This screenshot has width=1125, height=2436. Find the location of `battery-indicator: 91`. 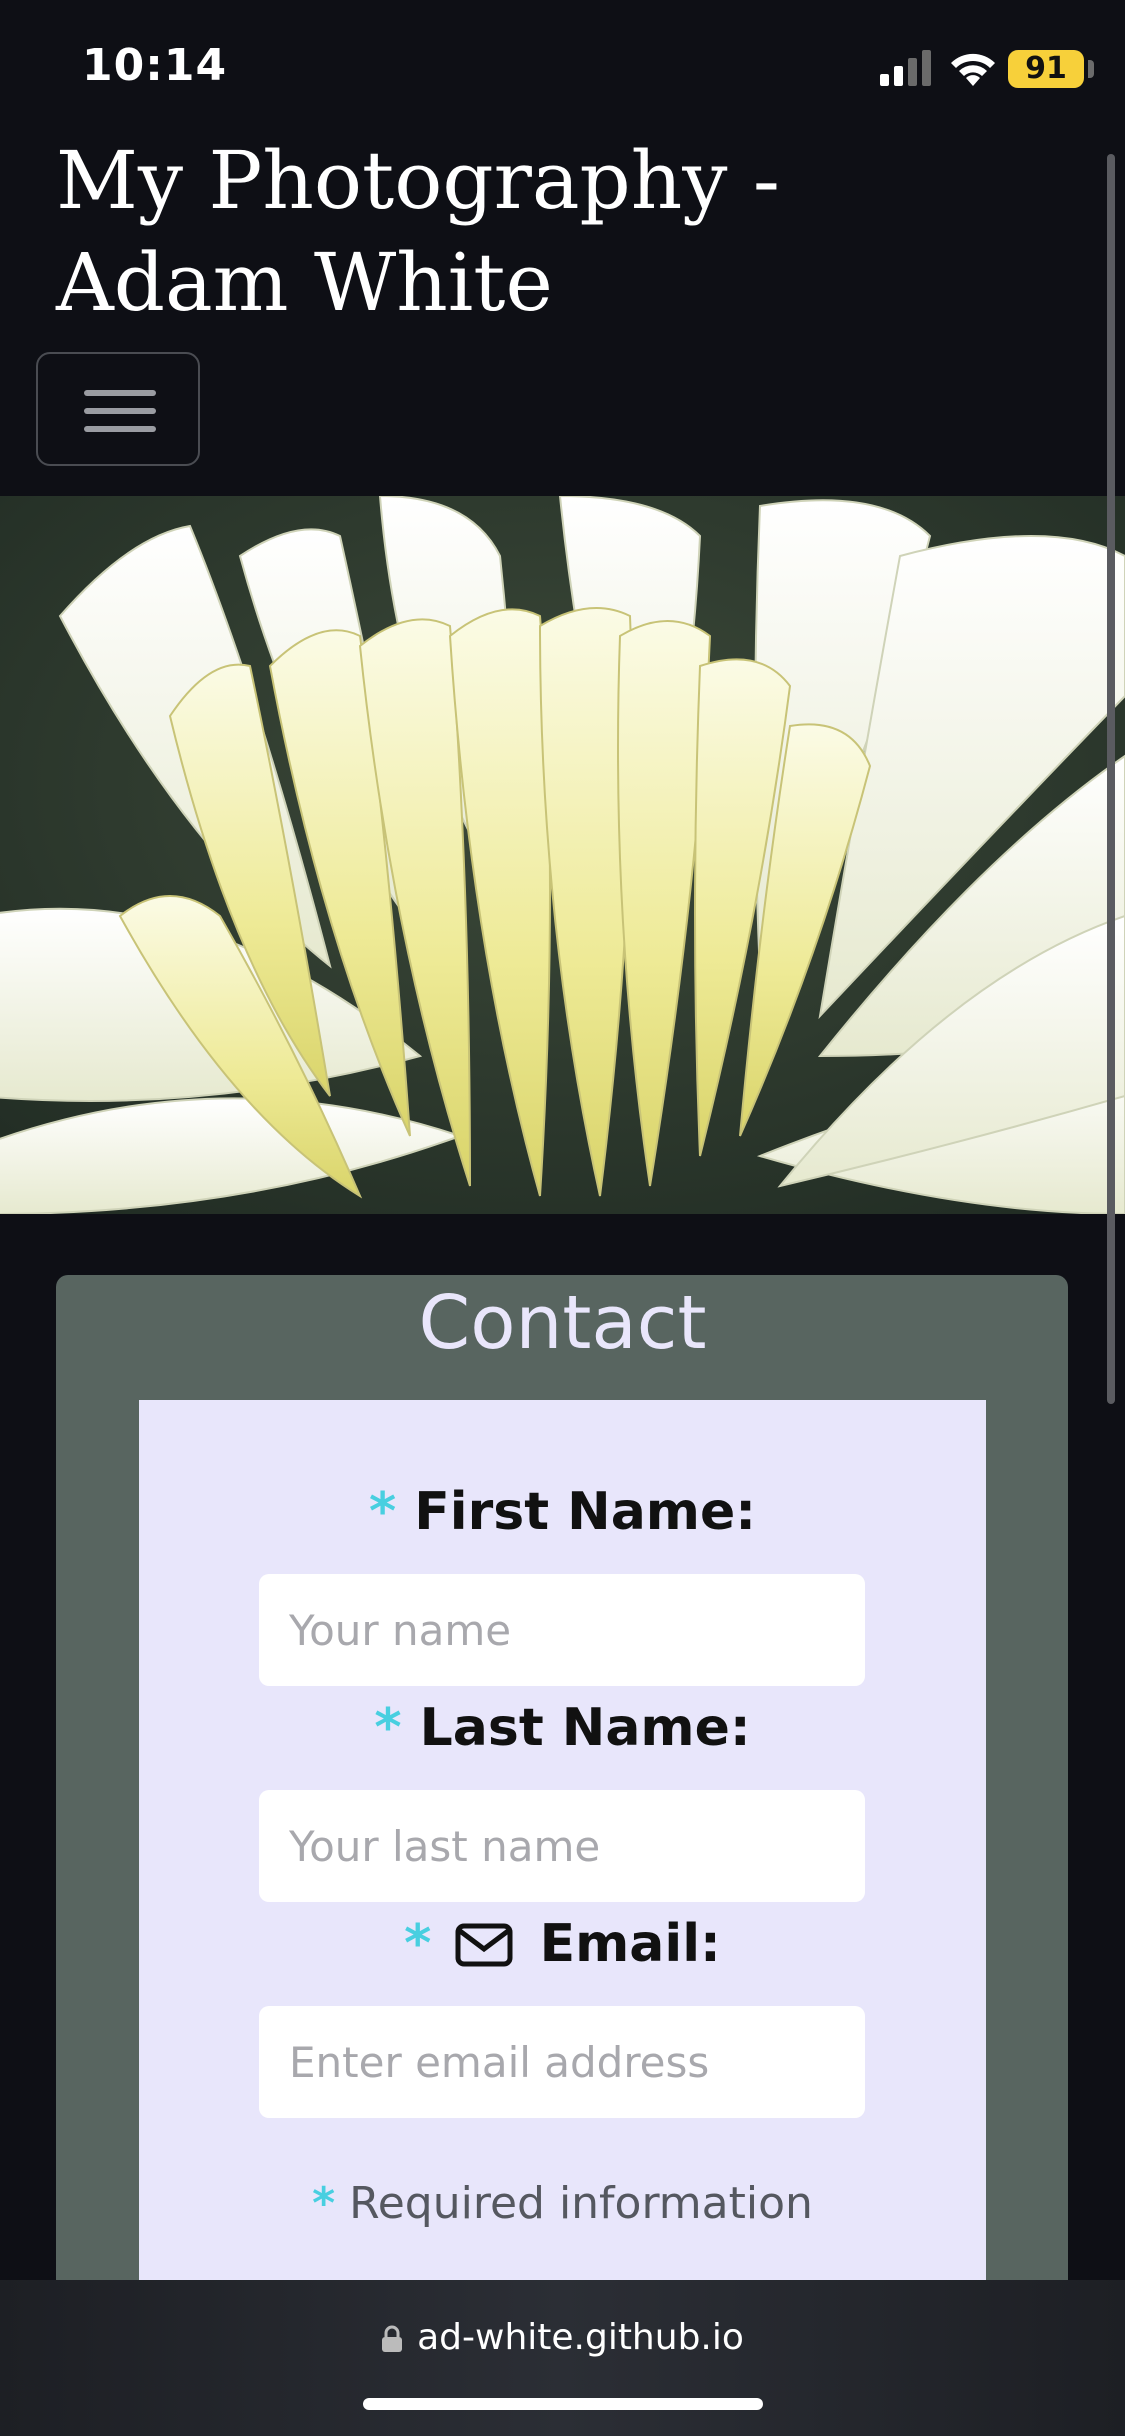

battery-indicator: 91 is located at coordinates (1046, 69).